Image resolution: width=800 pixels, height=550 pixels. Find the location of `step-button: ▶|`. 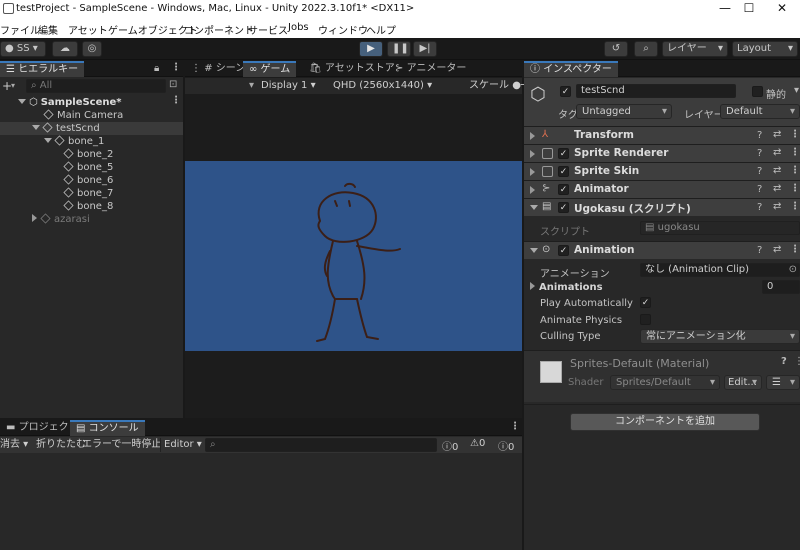

step-button: ▶| is located at coordinates (425, 49).